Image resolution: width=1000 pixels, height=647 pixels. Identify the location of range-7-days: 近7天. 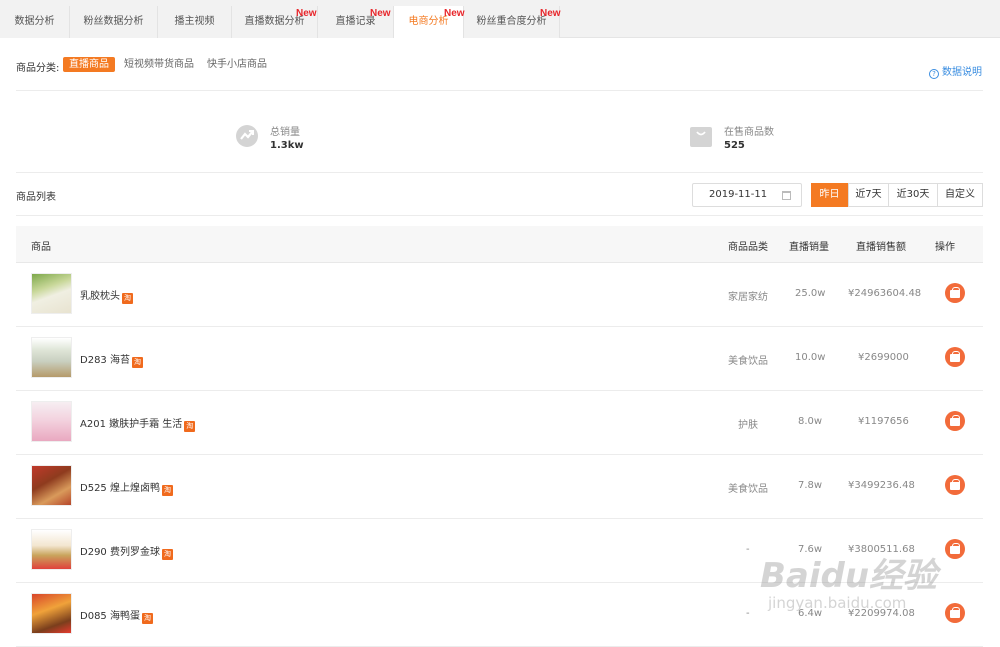
(868, 195).